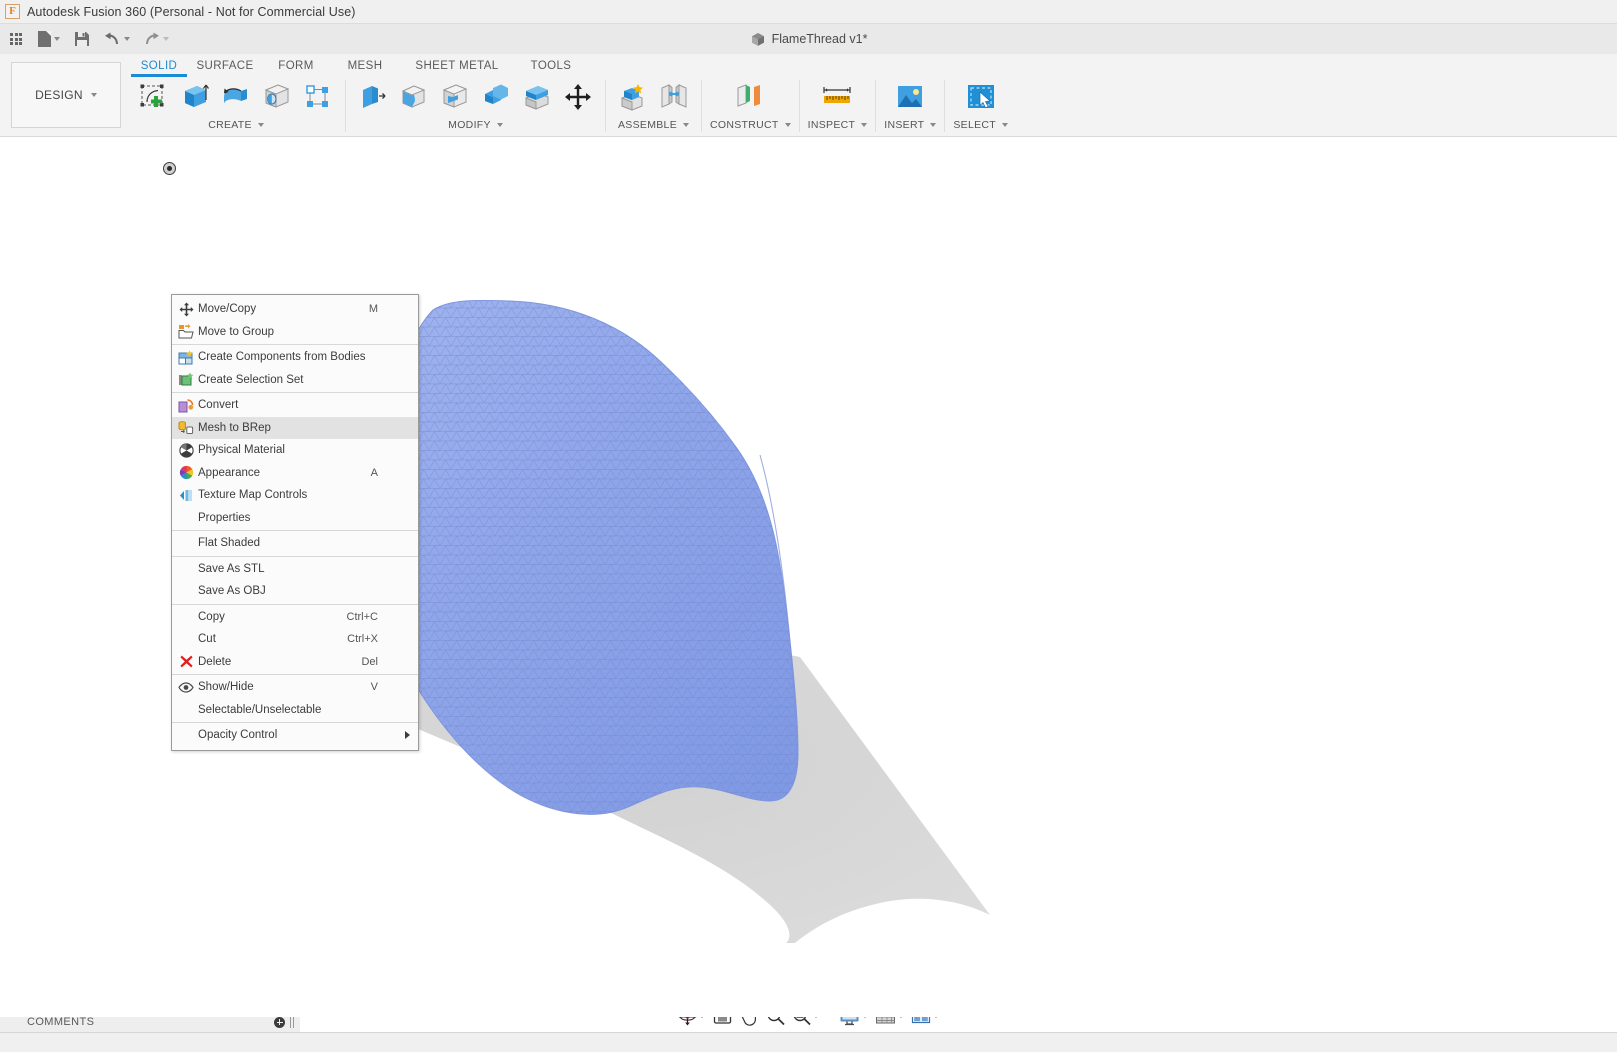  I want to click on panel-insert-label: INSERT, so click(910, 125).